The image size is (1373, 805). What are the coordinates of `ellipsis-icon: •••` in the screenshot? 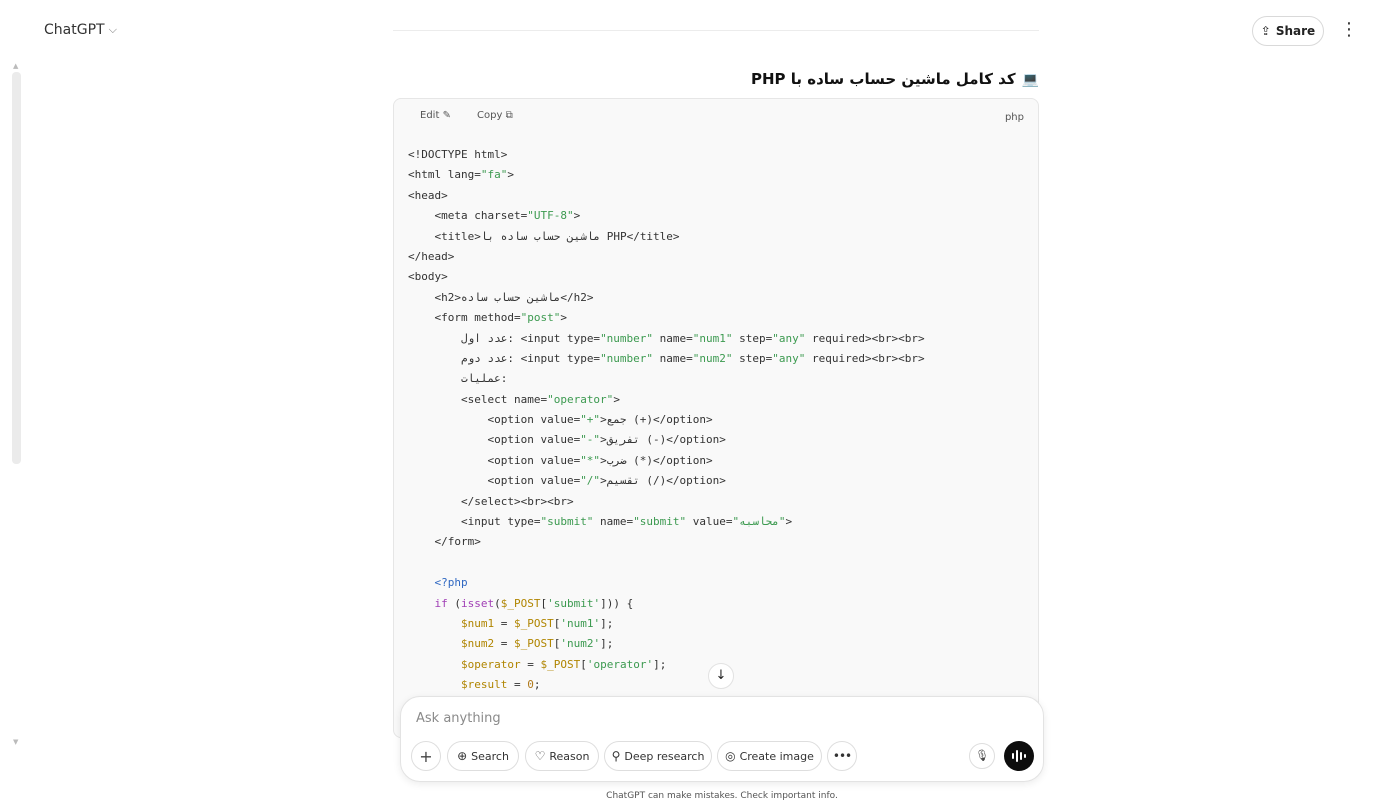 It's located at (842, 756).